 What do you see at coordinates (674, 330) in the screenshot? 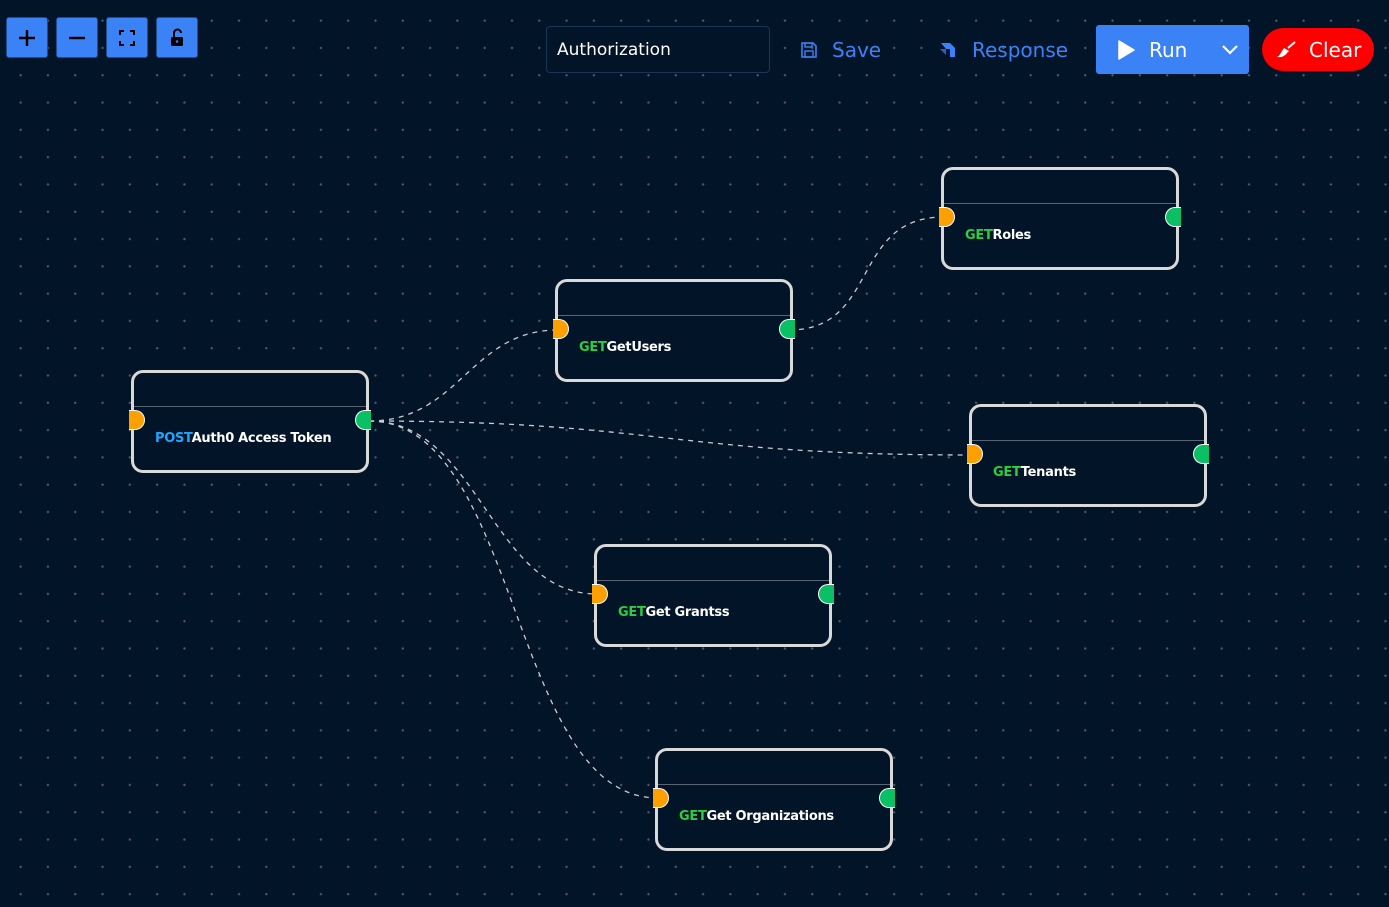
I see `node-getusers: GETGetUsers` at bounding box center [674, 330].